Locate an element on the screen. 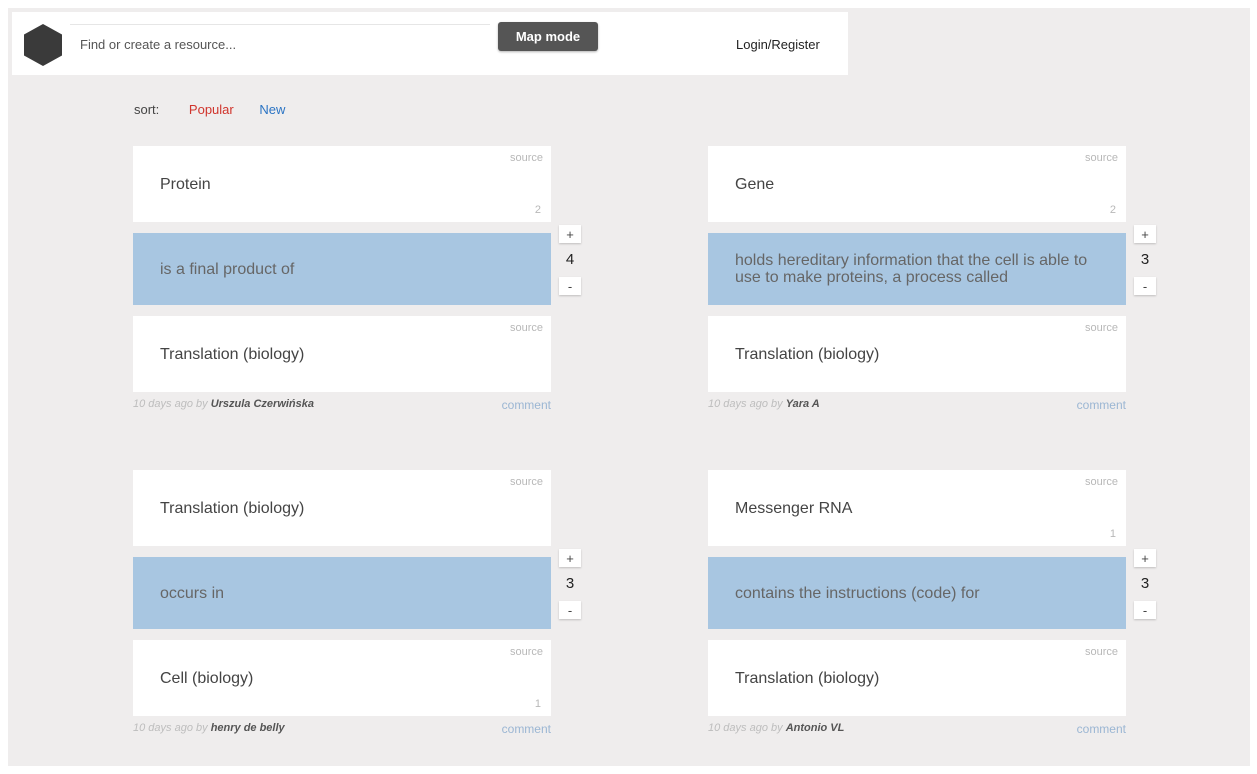 This screenshot has width=1257, height=774. relation-text: is a final product of is located at coordinates (227, 269).